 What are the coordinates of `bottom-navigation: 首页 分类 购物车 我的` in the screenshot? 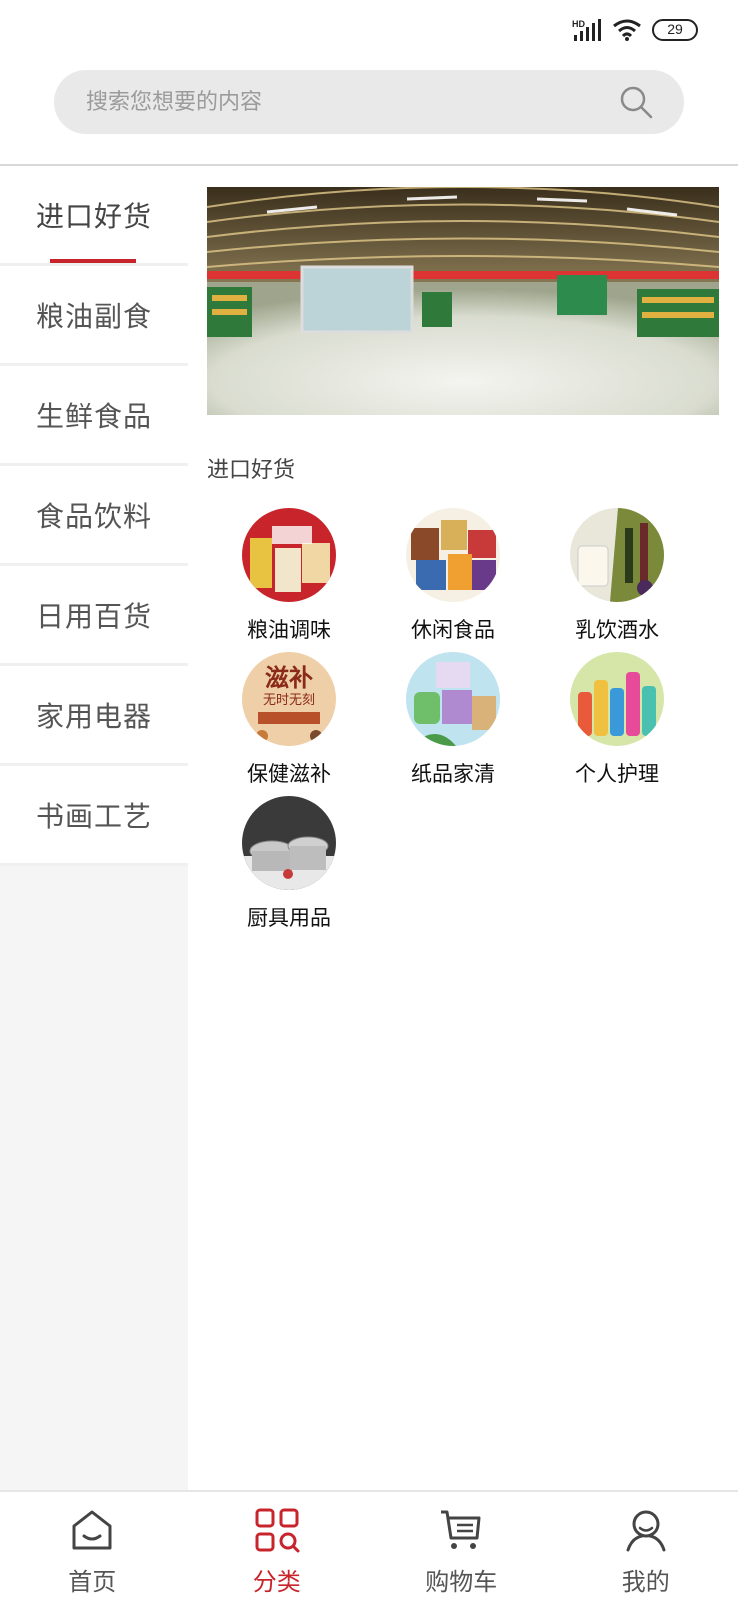 It's located at (369, 1545).